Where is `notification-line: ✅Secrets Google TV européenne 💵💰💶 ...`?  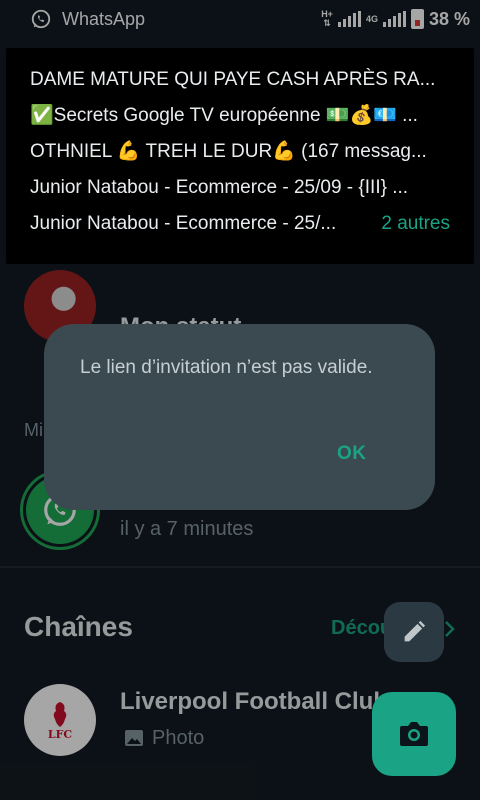 notification-line: ✅Secrets Google TV européenne 💵💰💶 ... is located at coordinates (224, 115).